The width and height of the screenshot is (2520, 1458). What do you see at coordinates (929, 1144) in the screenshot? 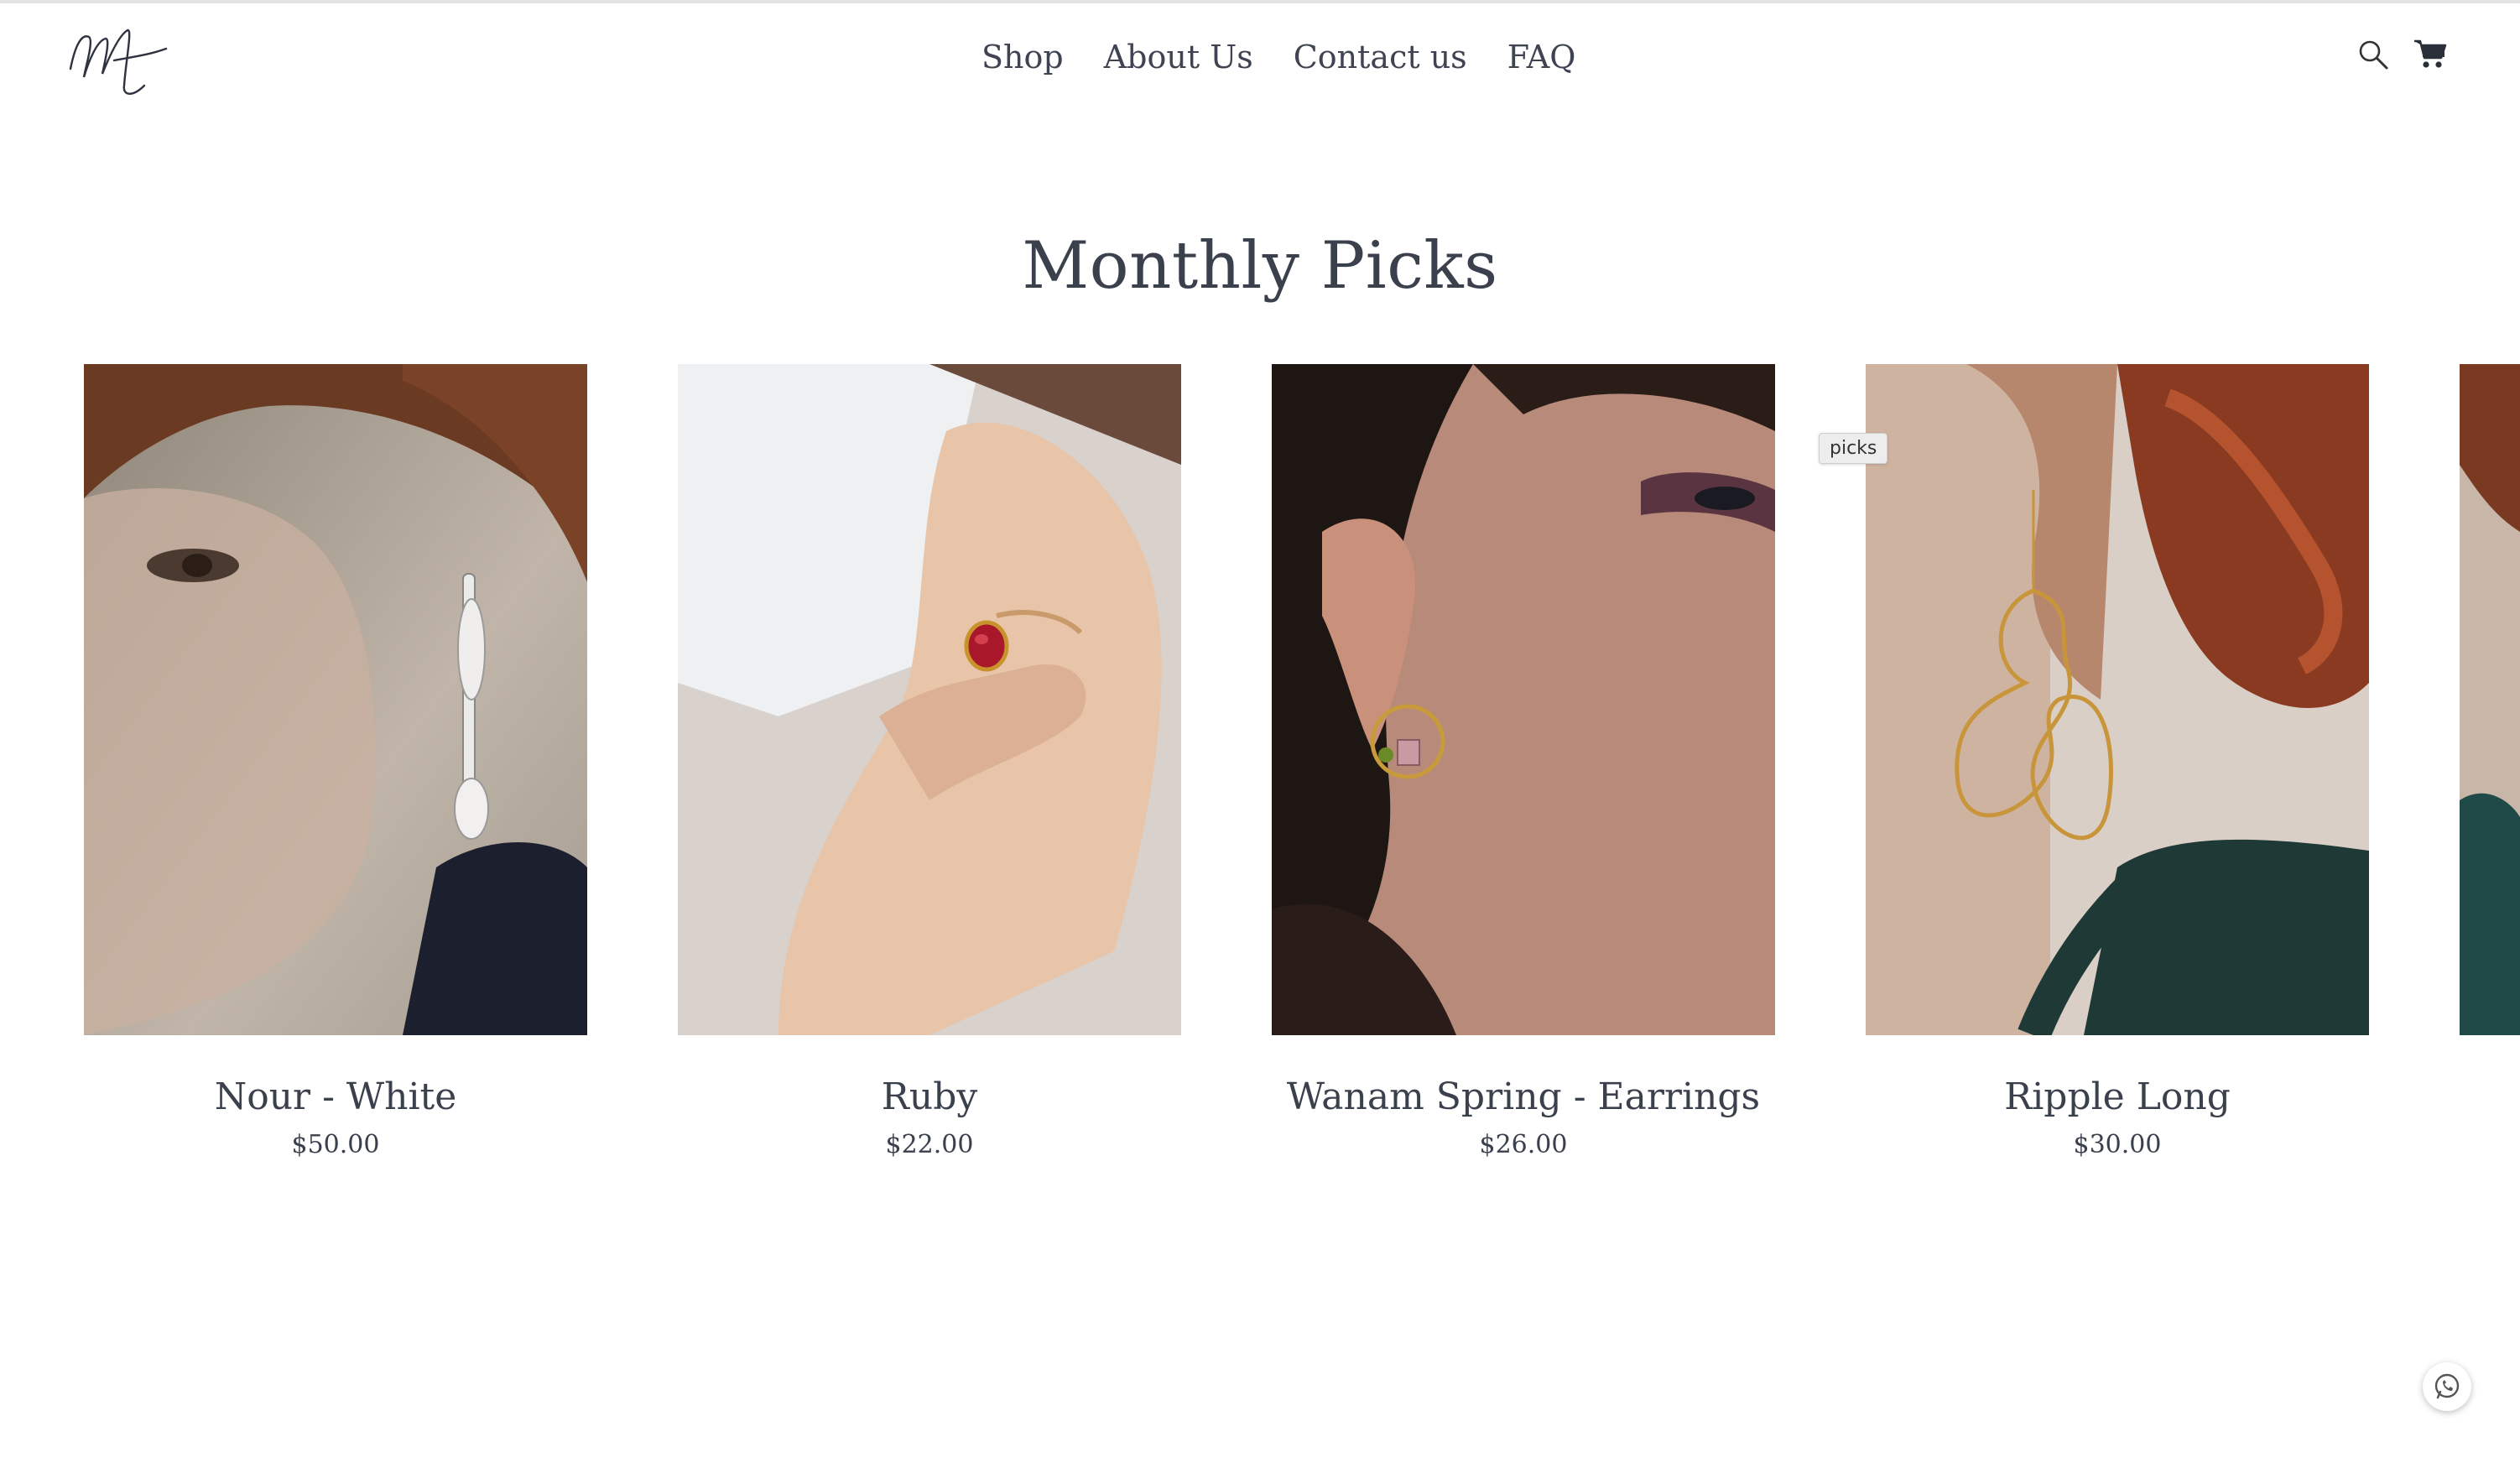
I see `product-price: $22.00` at bounding box center [929, 1144].